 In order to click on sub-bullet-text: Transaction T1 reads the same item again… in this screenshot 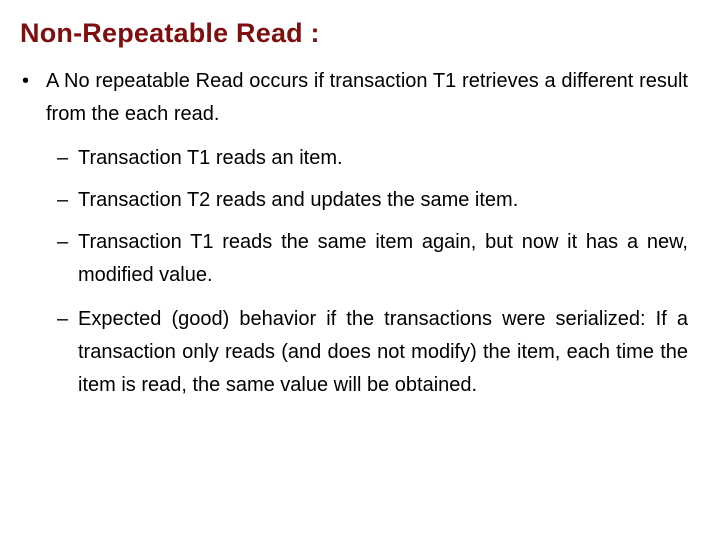, I will do `click(383, 258)`.